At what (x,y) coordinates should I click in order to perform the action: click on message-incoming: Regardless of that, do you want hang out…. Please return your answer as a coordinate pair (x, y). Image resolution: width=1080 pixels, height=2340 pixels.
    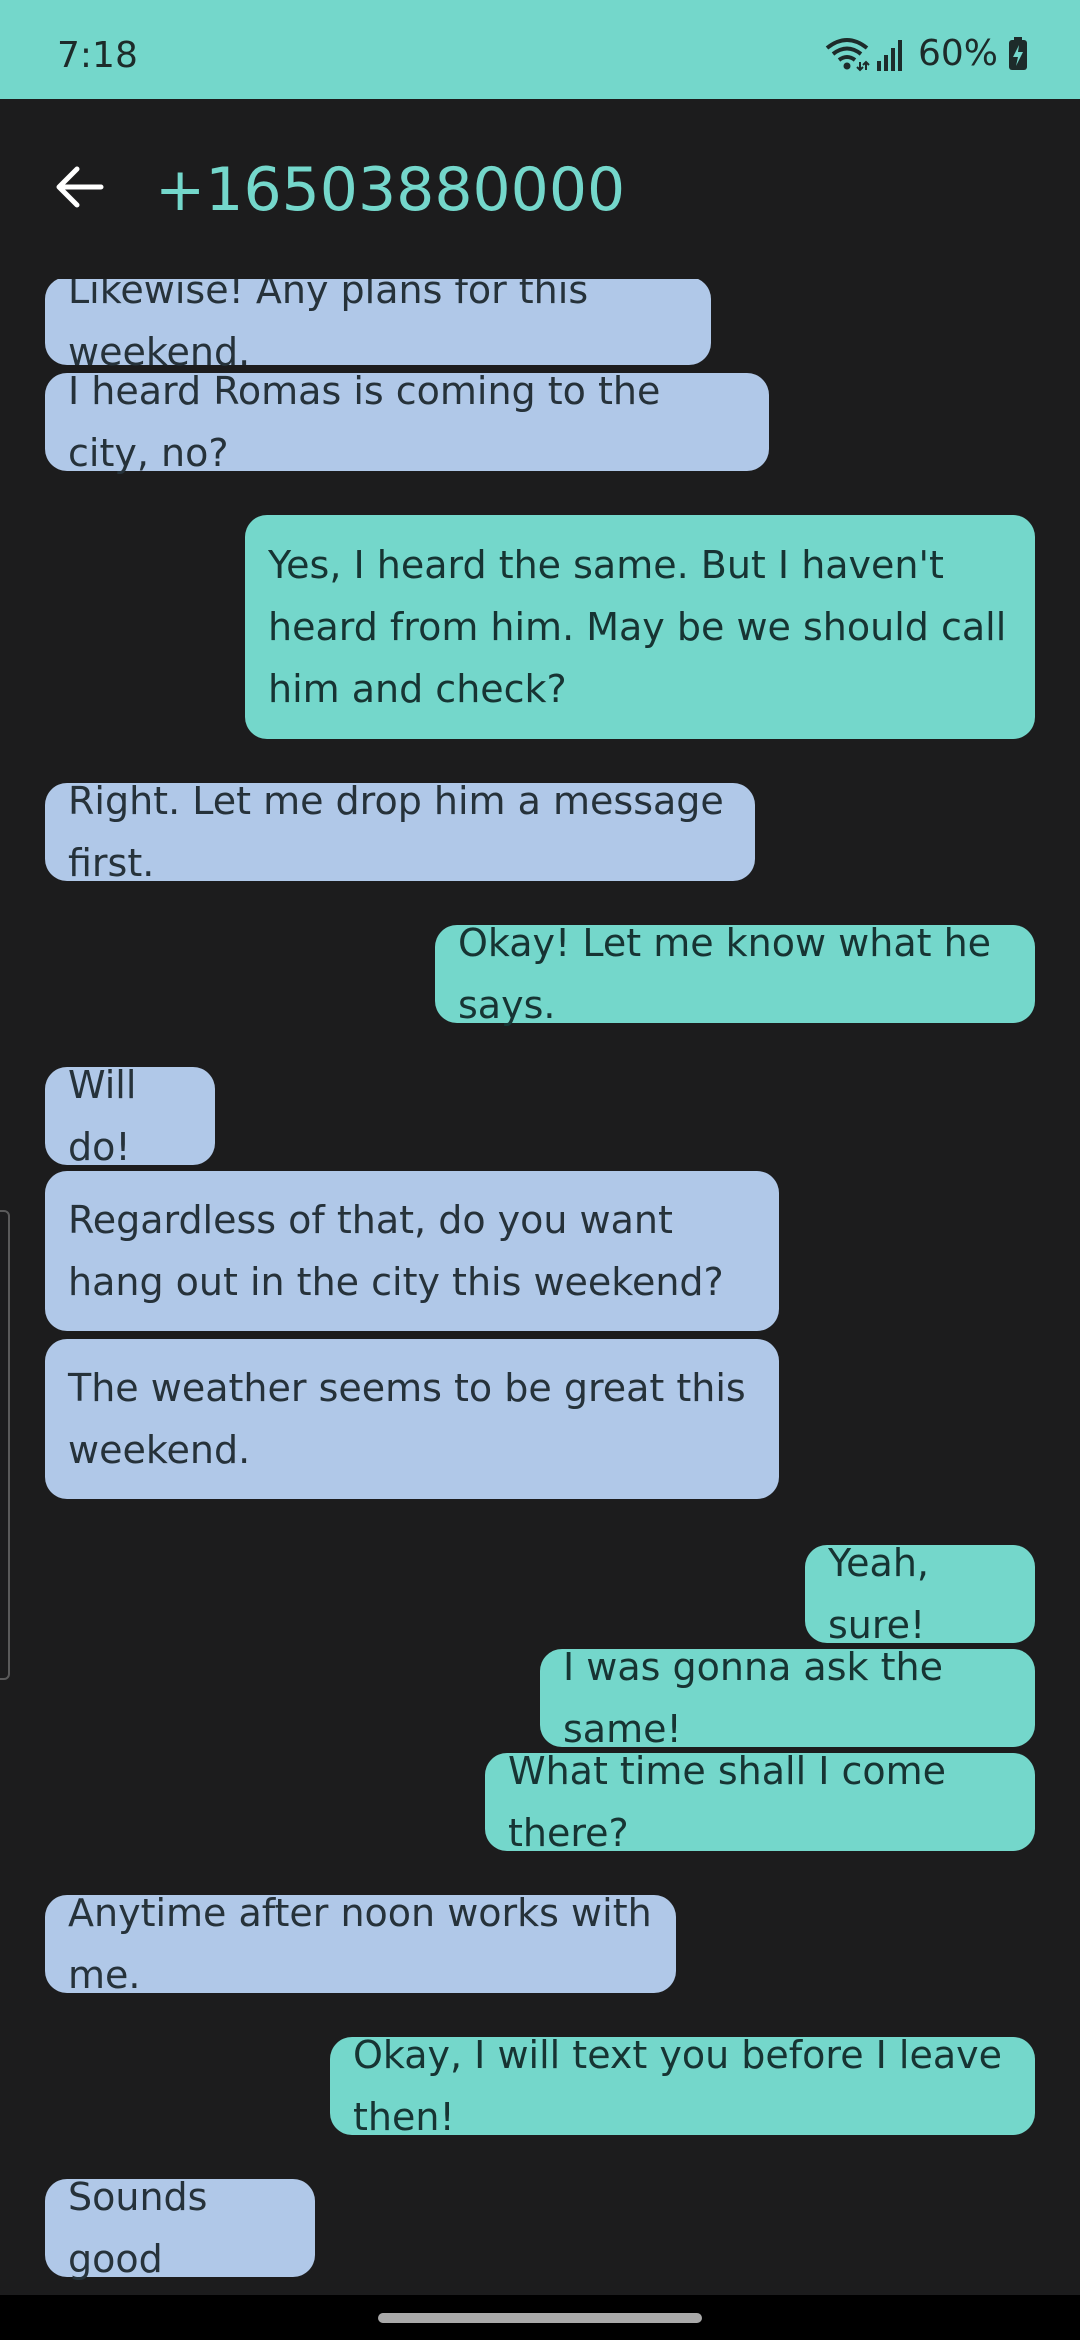
    Looking at the image, I should click on (412, 1251).